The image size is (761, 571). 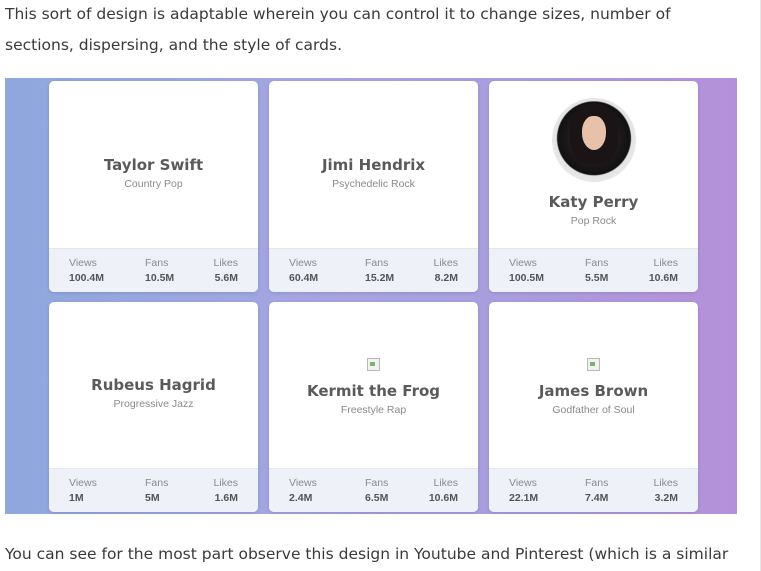 I want to click on artist-name: Taylor Swift, so click(x=153, y=165).